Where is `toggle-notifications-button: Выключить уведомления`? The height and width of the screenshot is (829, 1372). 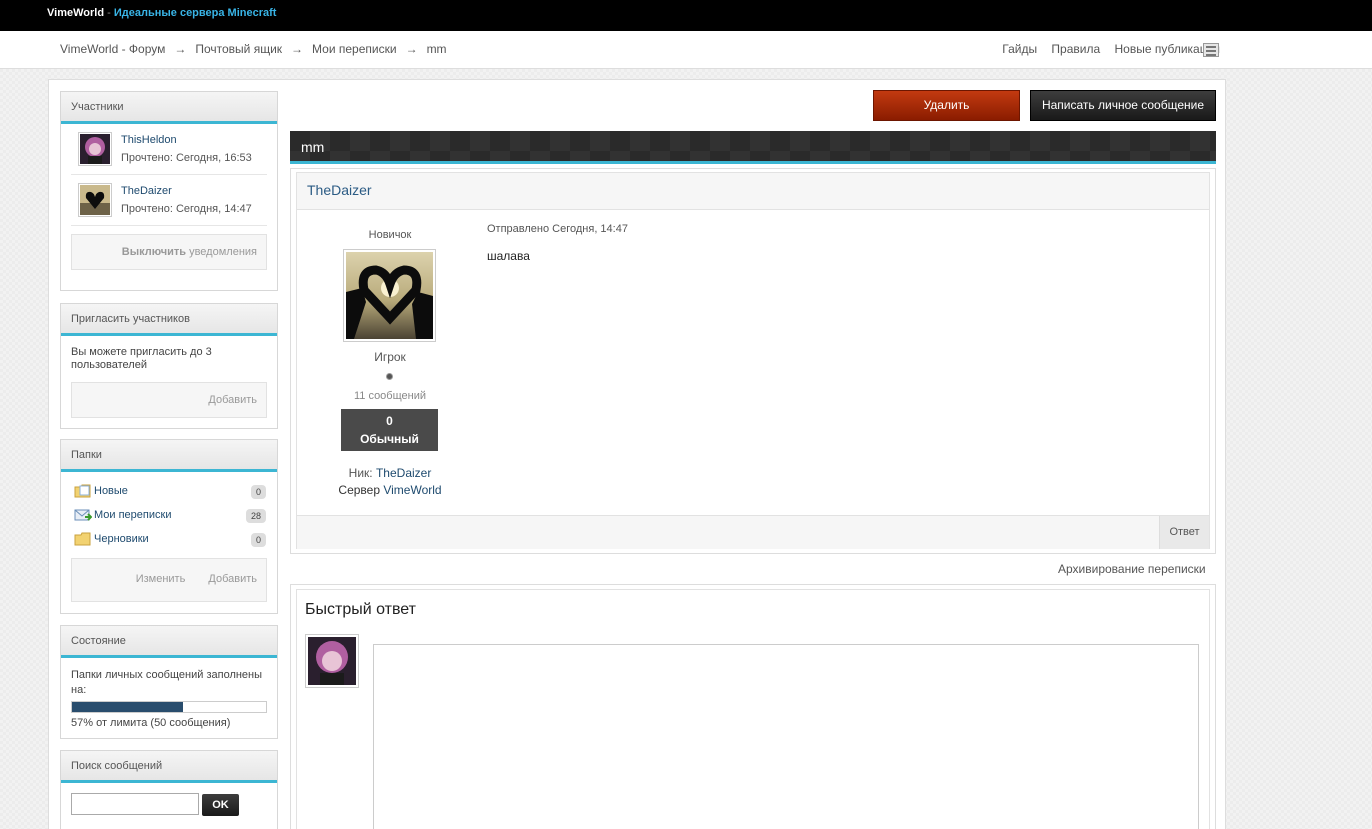
toggle-notifications-button: Выключить уведомления is located at coordinates (169, 252).